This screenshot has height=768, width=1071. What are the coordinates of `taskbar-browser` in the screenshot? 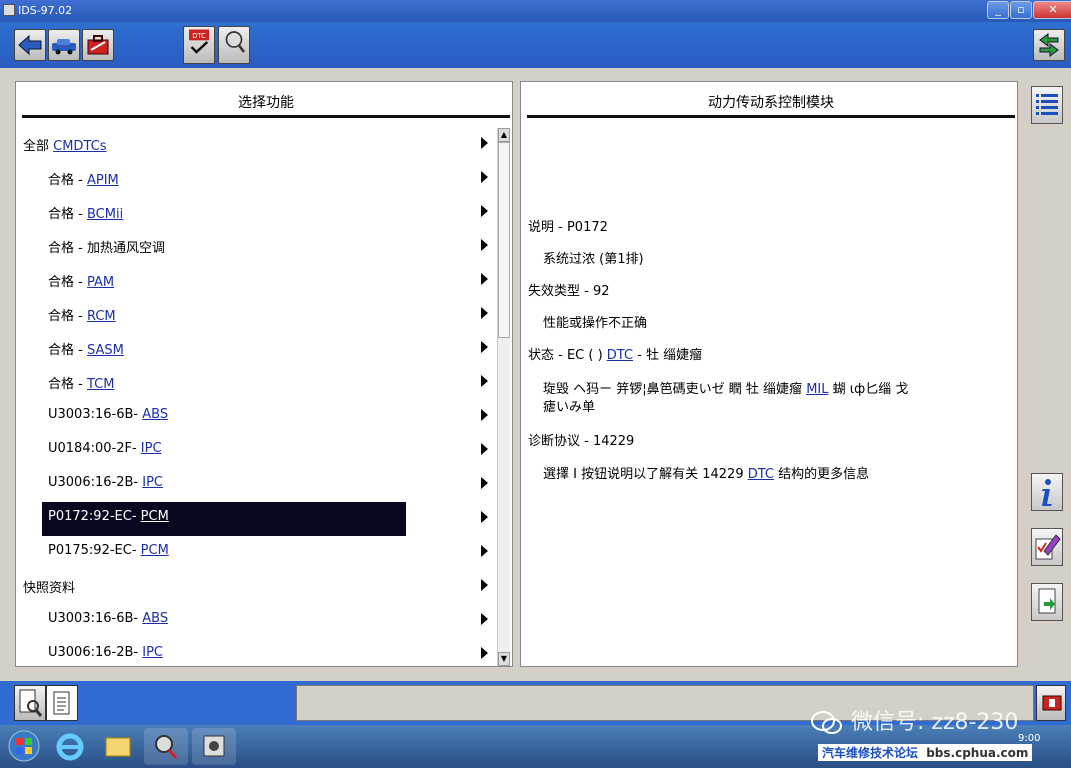 It's located at (70, 746).